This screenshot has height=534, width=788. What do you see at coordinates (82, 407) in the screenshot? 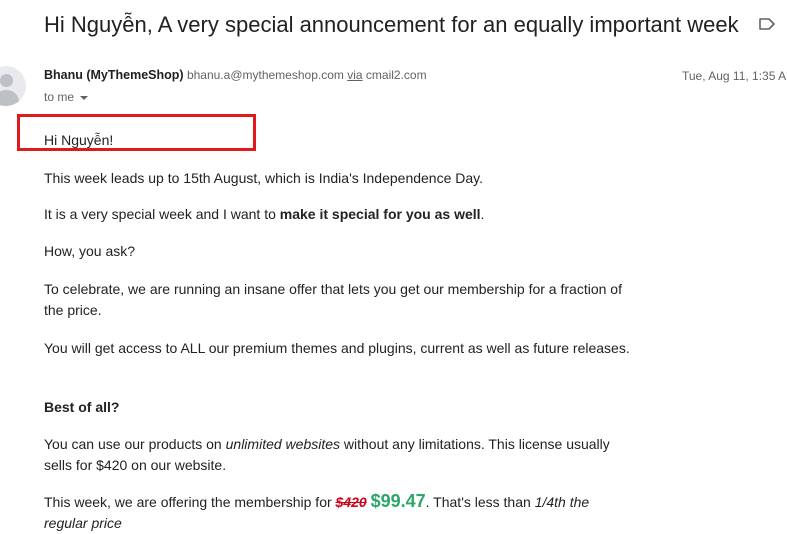
I see `paragraph-6: Best of all?` at bounding box center [82, 407].